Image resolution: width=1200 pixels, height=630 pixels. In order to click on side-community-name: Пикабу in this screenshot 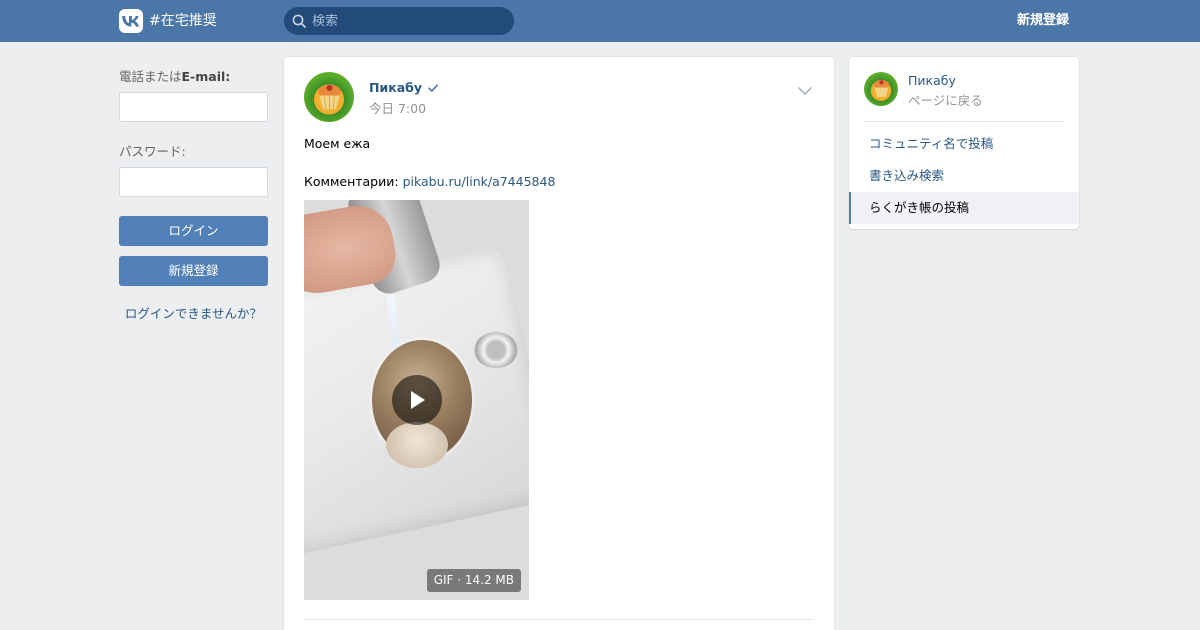, I will do `click(932, 80)`.